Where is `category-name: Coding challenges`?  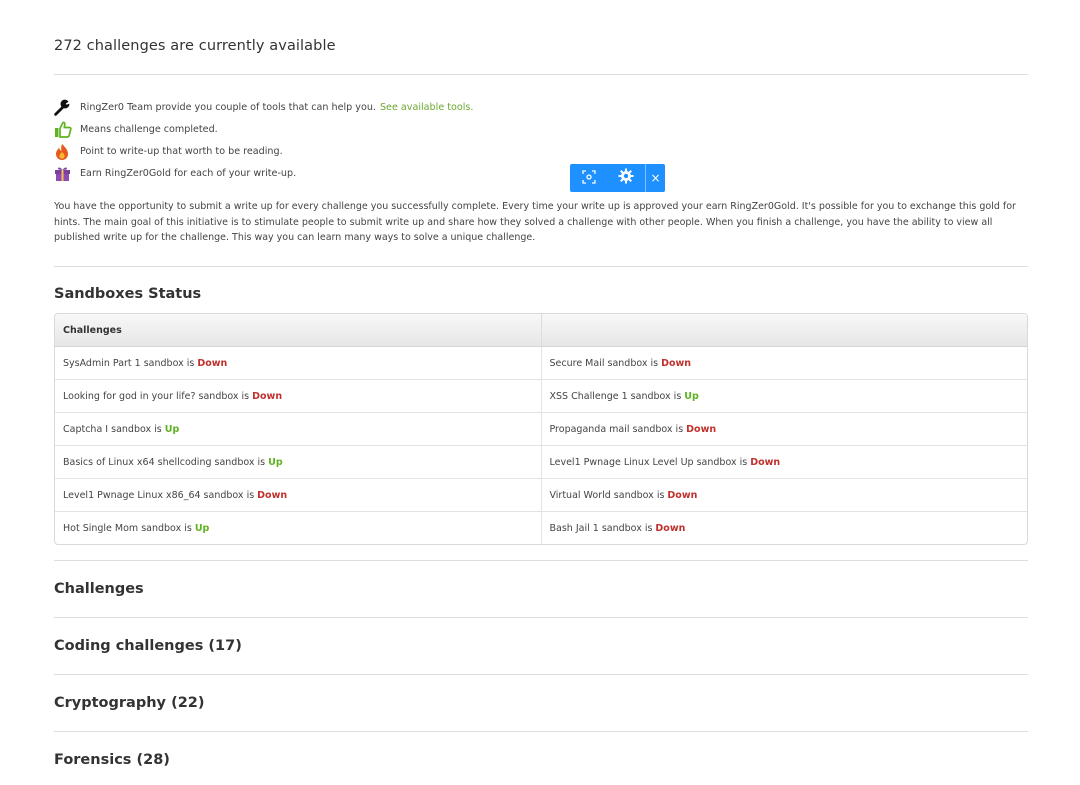
category-name: Coding challenges is located at coordinates (129, 646).